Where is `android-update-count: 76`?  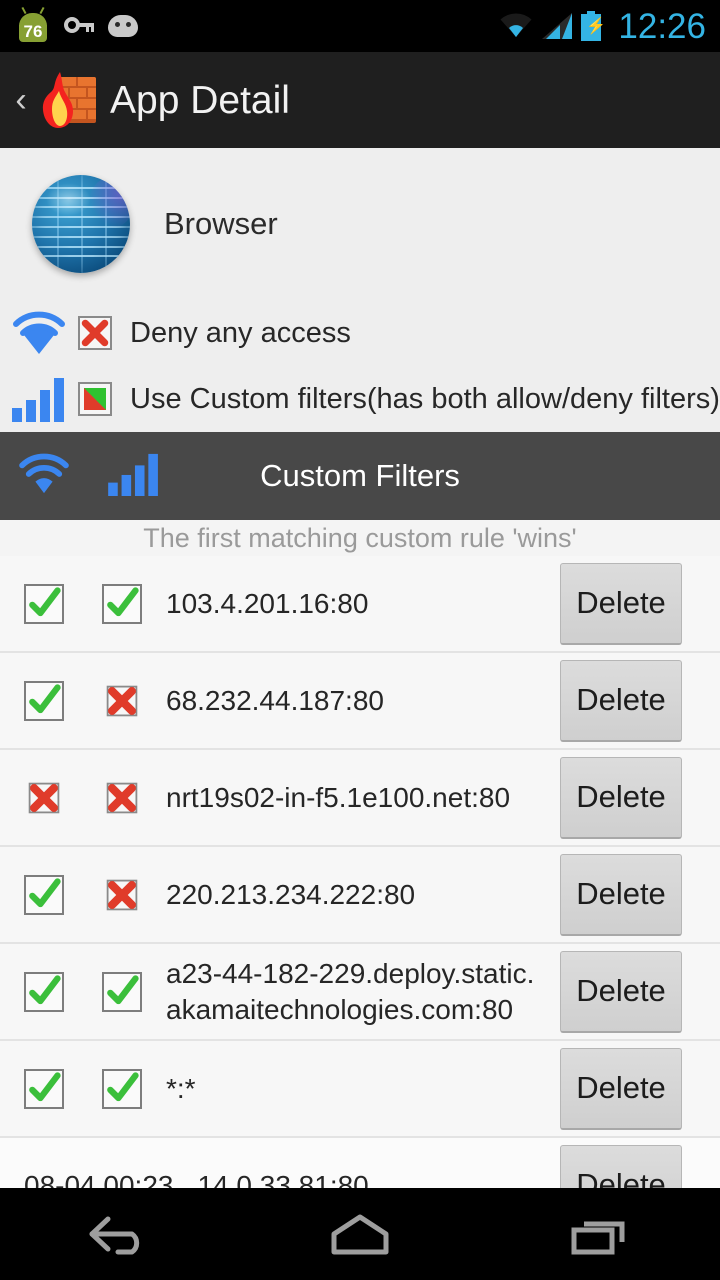 android-update-count: 76 is located at coordinates (33, 31).